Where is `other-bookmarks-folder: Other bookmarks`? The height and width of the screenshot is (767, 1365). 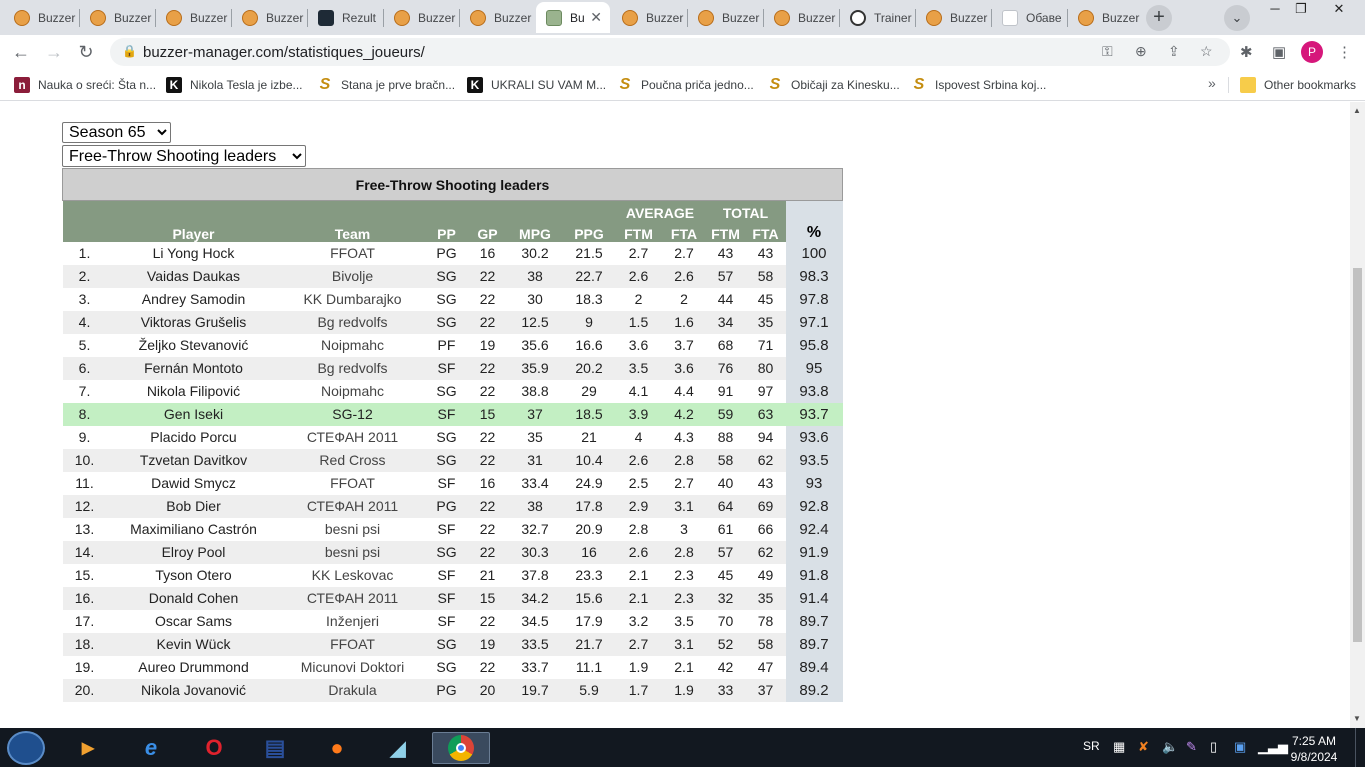 other-bookmarks-folder: Other bookmarks is located at coordinates (1298, 85).